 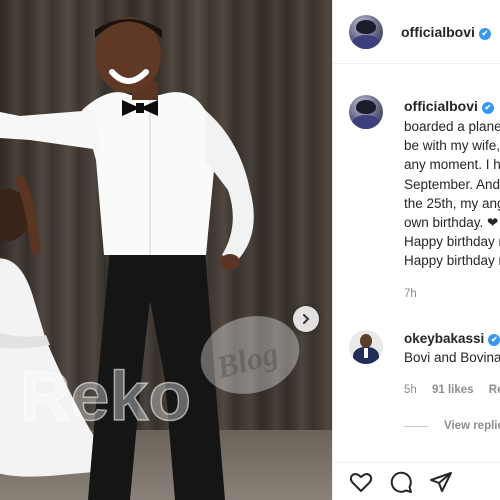 I want to click on comment-text: Bovi and Bovina, so click(x=452, y=357).